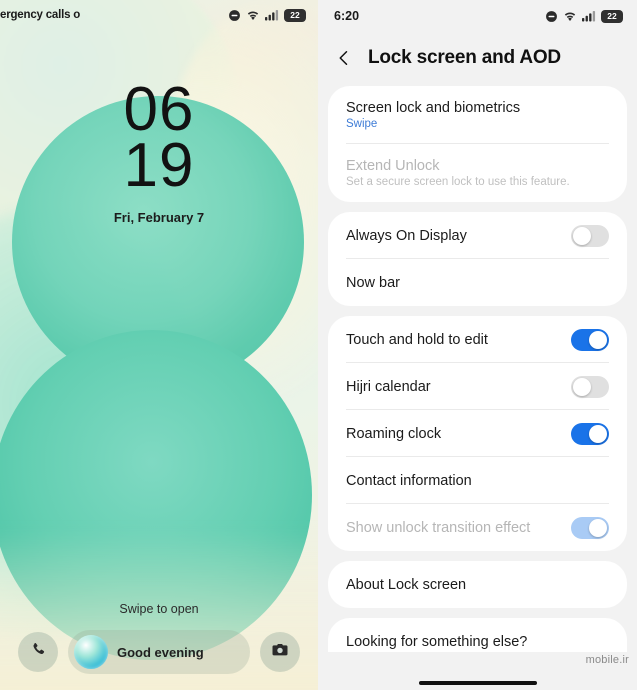 This screenshot has height=690, width=637. What do you see at coordinates (607, 660) in the screenshot?
I see `watermark: mobile.ir` at bounding box center [607, 660].